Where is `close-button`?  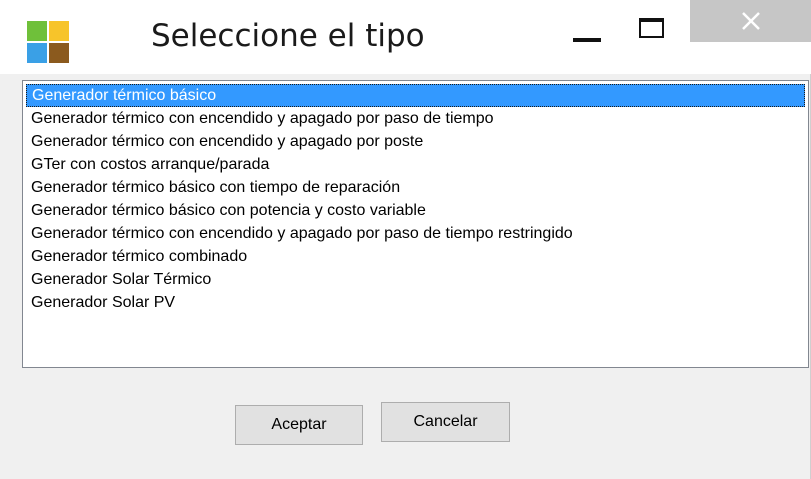 close-button is located at coordinates (750, 21).